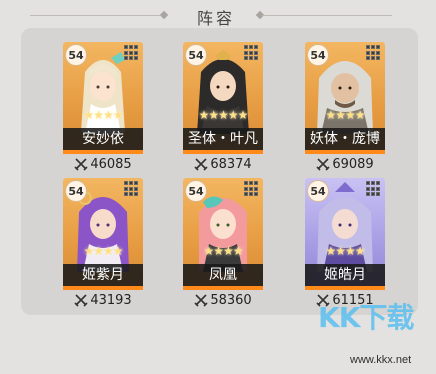  What do you see at coordinates (327, 15) in the screenshot?
I see `title-divider-right` at bounding box center [327, 15].